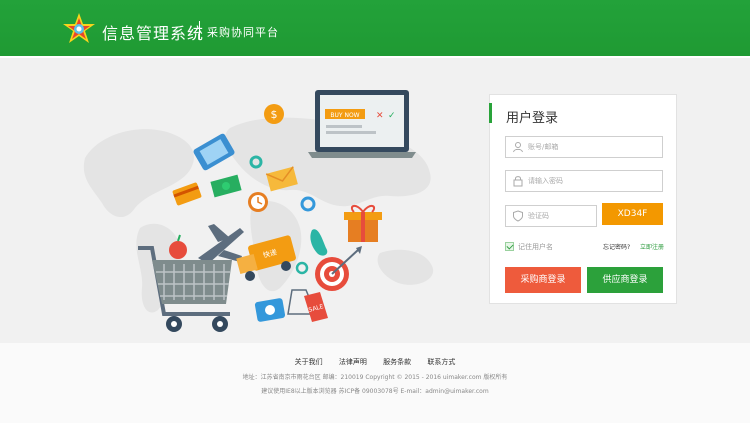 The height and width of the screenshot is (423, 750). I want to click on phone-handset-icon, so click(319, 242).